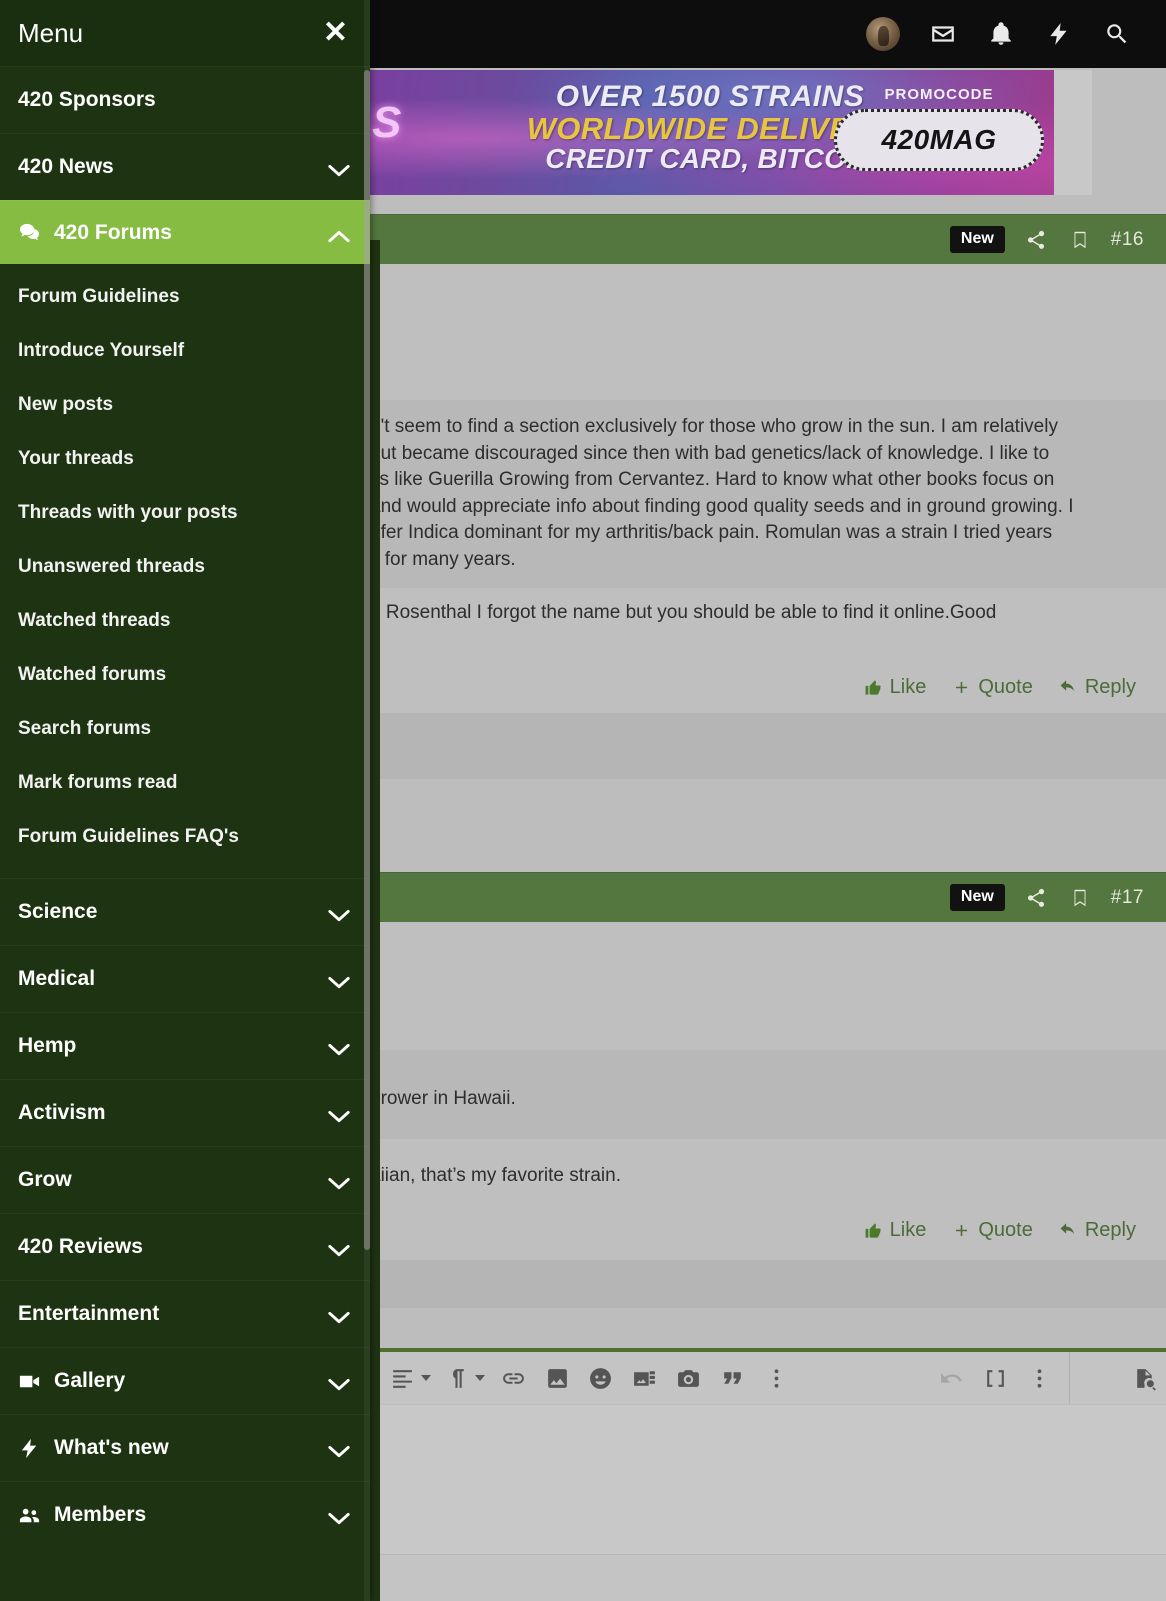  Describe the element at coordinates (185, 1179) in the screenshot. I see `sidebar-item-grow: Grow` at that location.